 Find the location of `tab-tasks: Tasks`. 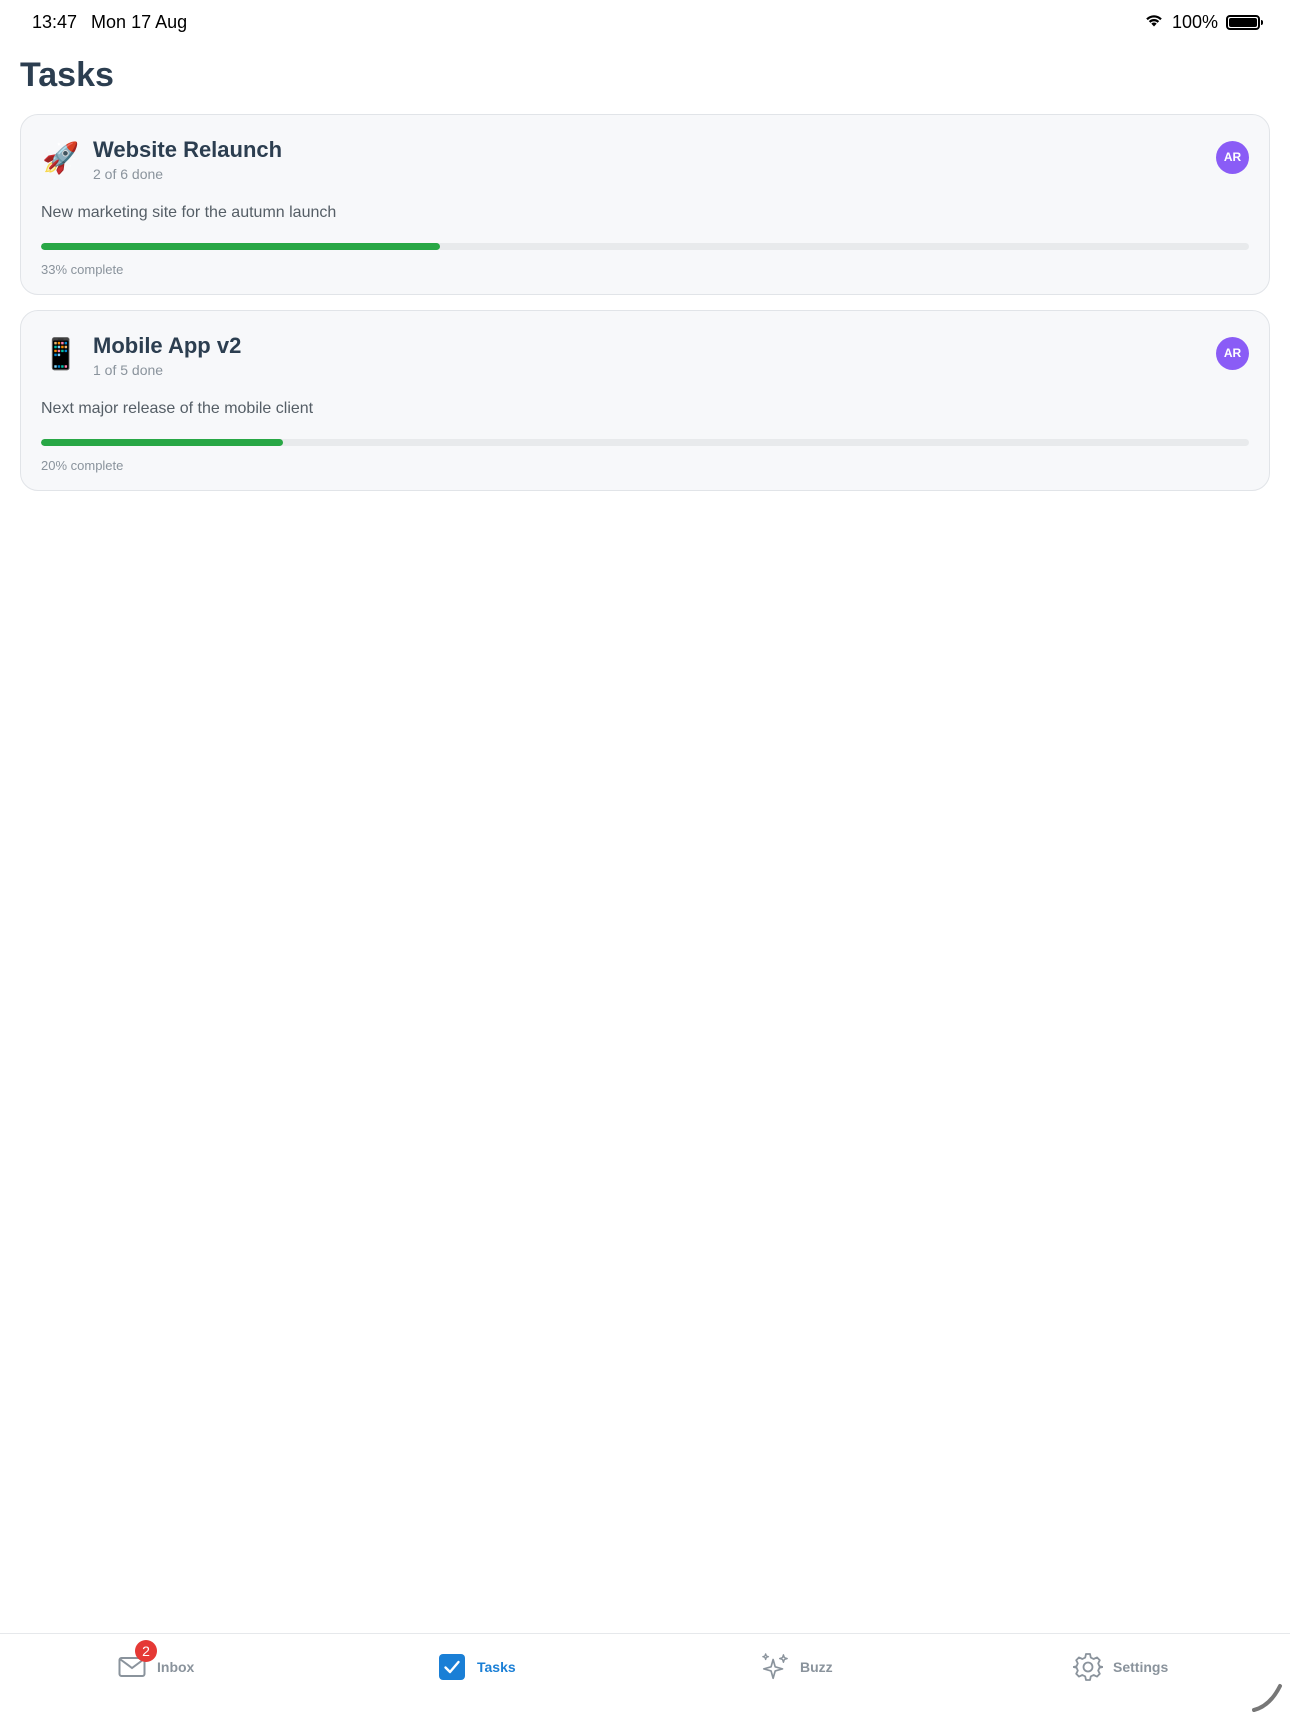

tab-tasks: Tasks is located at coordinates (476, 1667).